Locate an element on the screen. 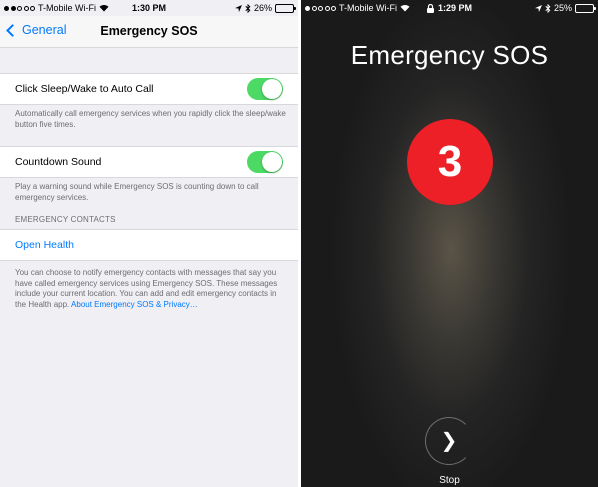 The image size is (598, 487). countdown-sound-label: Countdown Sound is located at coordinates (58, 162).